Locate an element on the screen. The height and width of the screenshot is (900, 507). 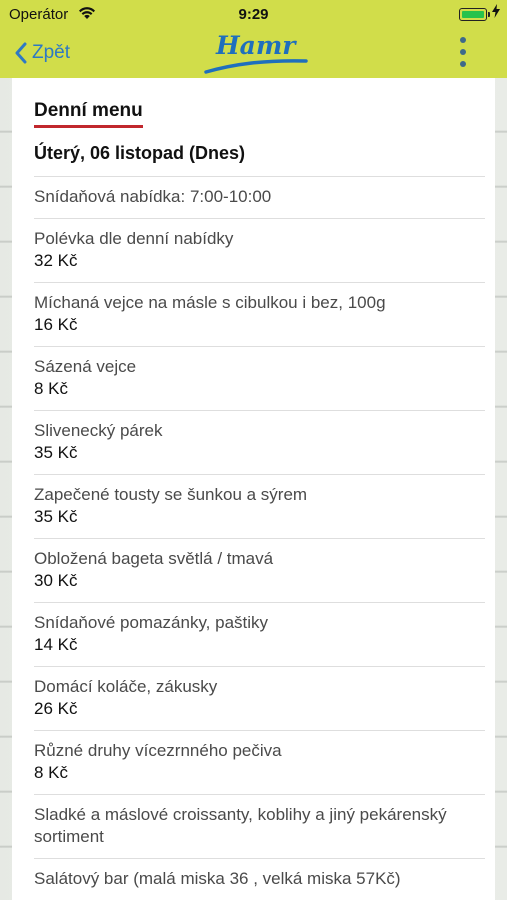
menu-item-name: Obložená bageta světlá / tmavá is located at coordinates (154, 558).